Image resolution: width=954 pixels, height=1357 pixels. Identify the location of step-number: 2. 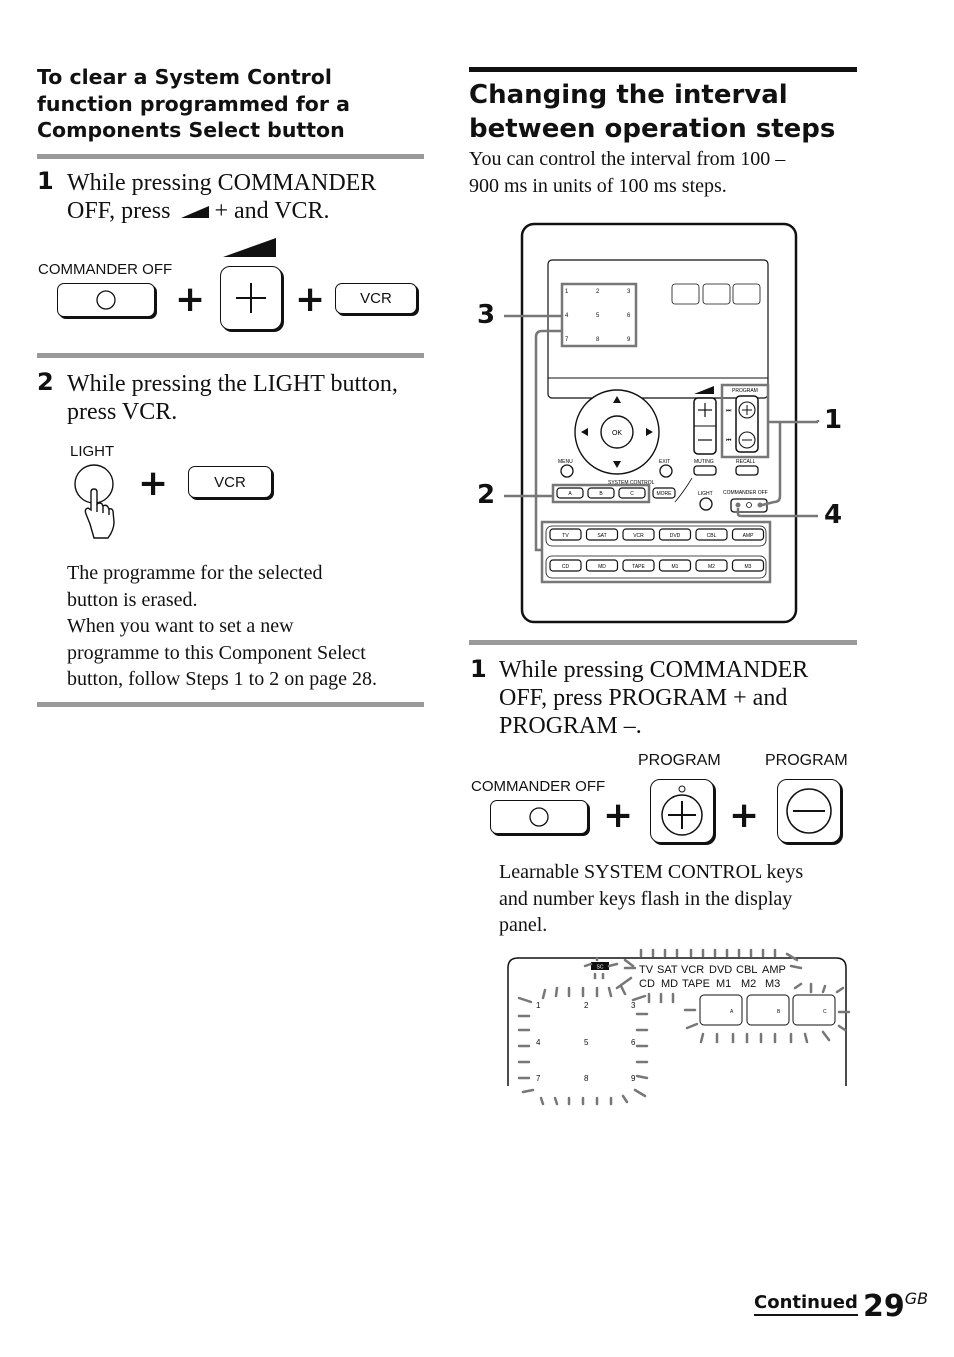
(45, 382).